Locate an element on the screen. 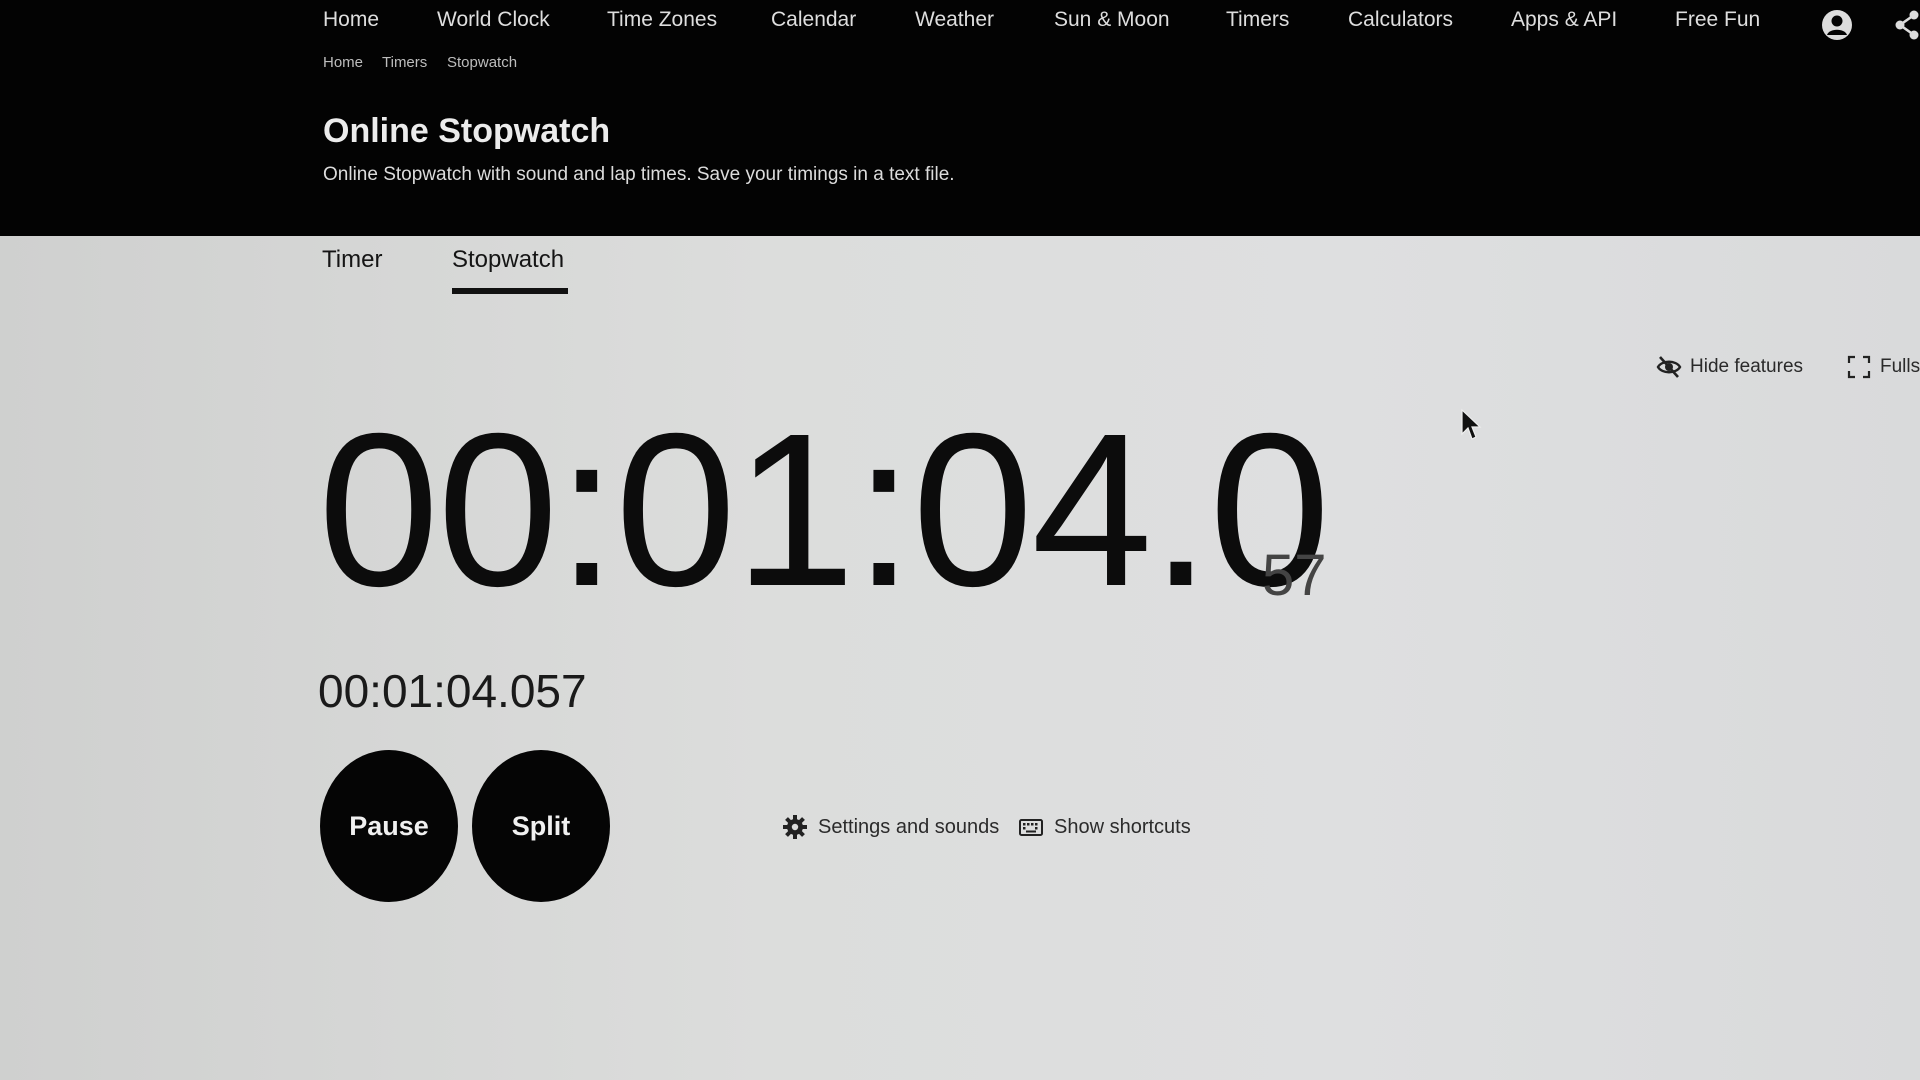 The width and height of the screenshot is (1920, 1080). nav-free-fun: Free Fun is located at coordinates (1717, 20).